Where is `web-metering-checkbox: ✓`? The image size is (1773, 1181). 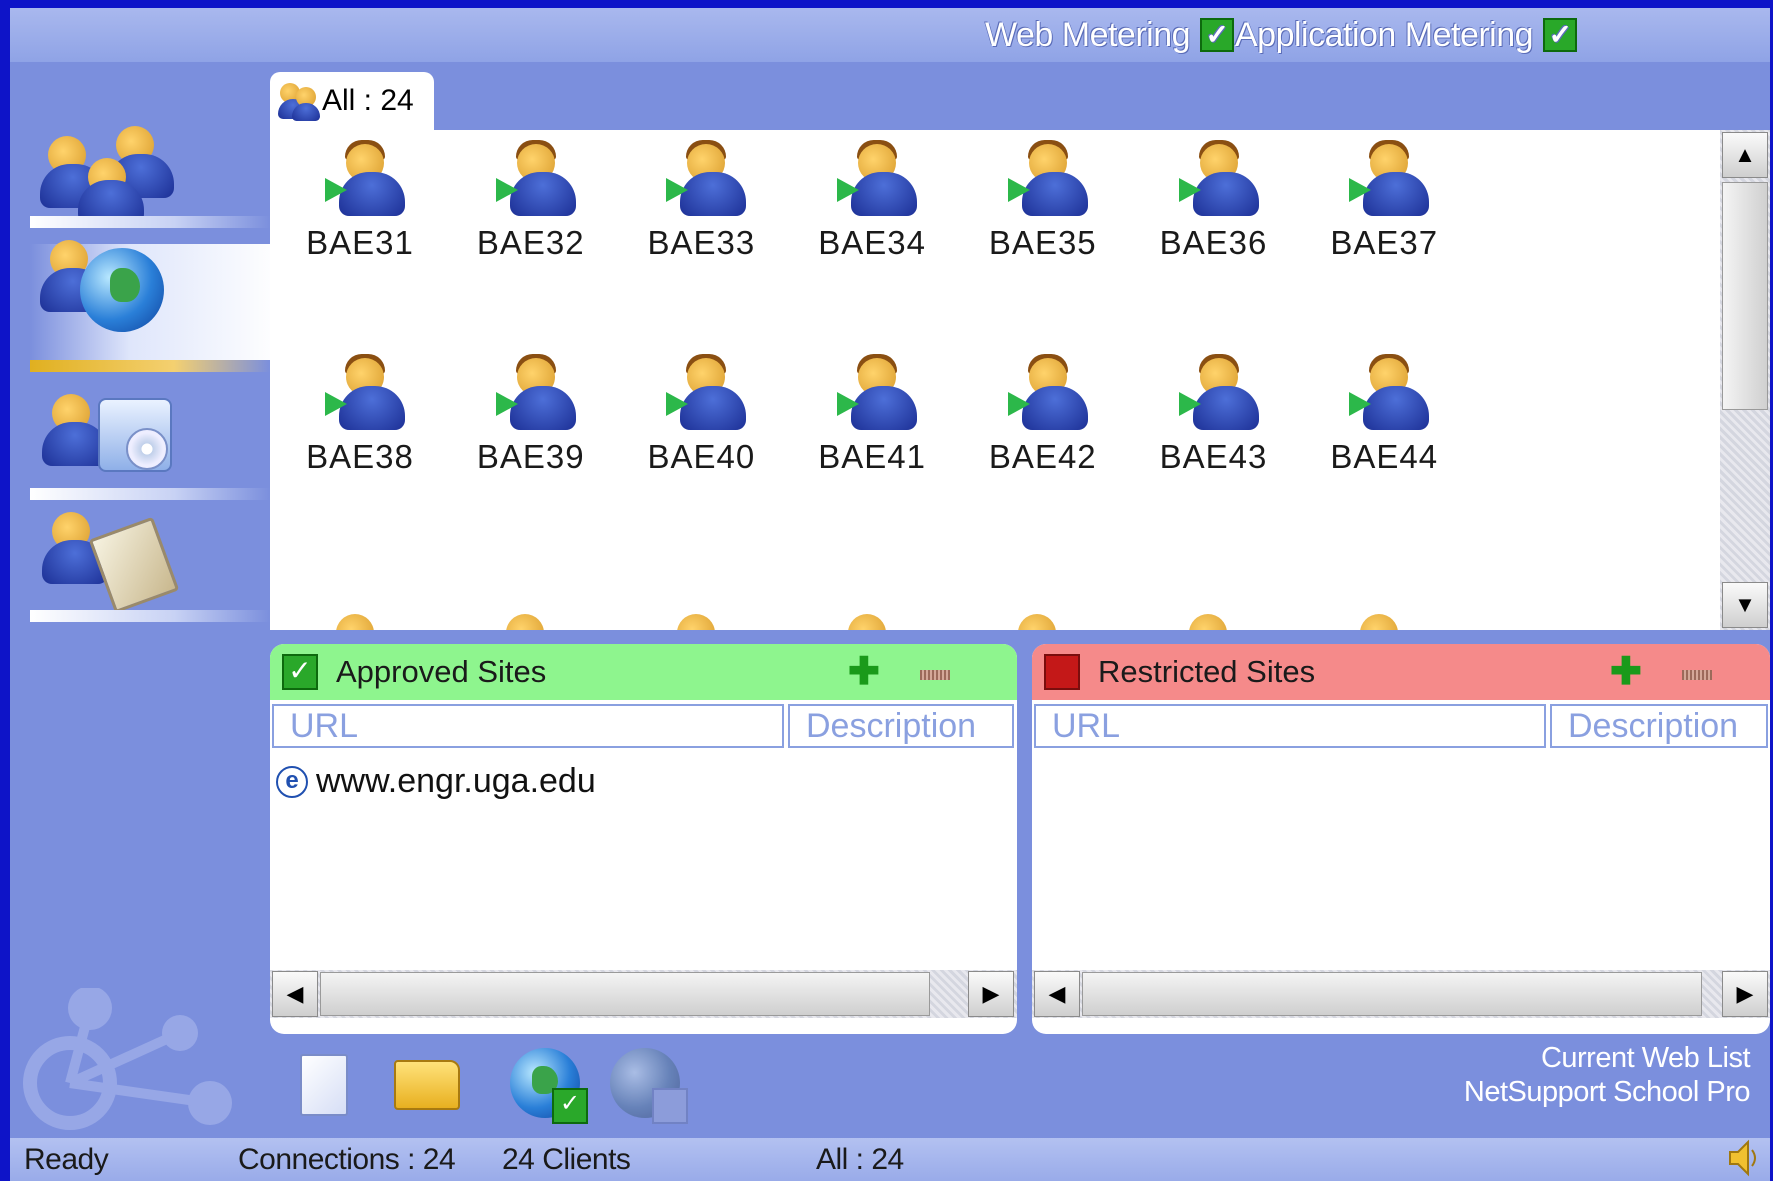
web-metering-checkbox: ✓ is located at coordinates (1217, 35).